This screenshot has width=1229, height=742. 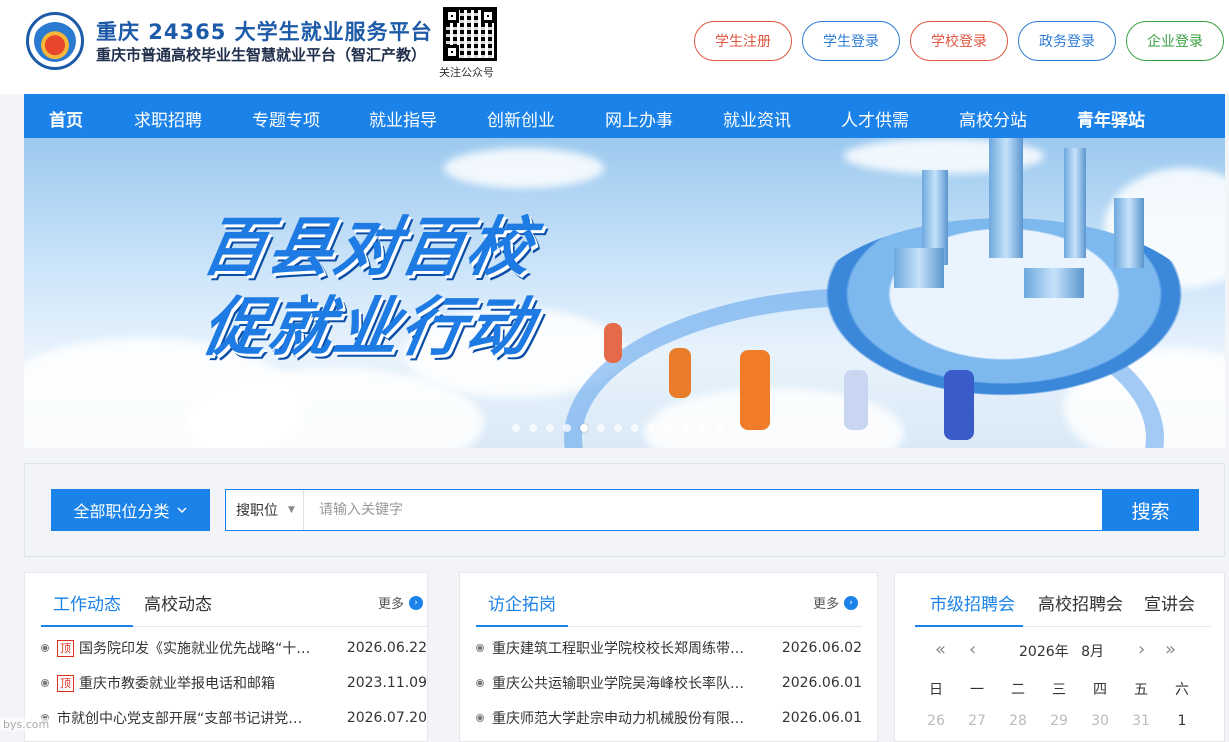 What do you see at coordinates (65, 683) in the screenshot?
I see `pinned-badge: 顶` at bounding box center [65, 683].